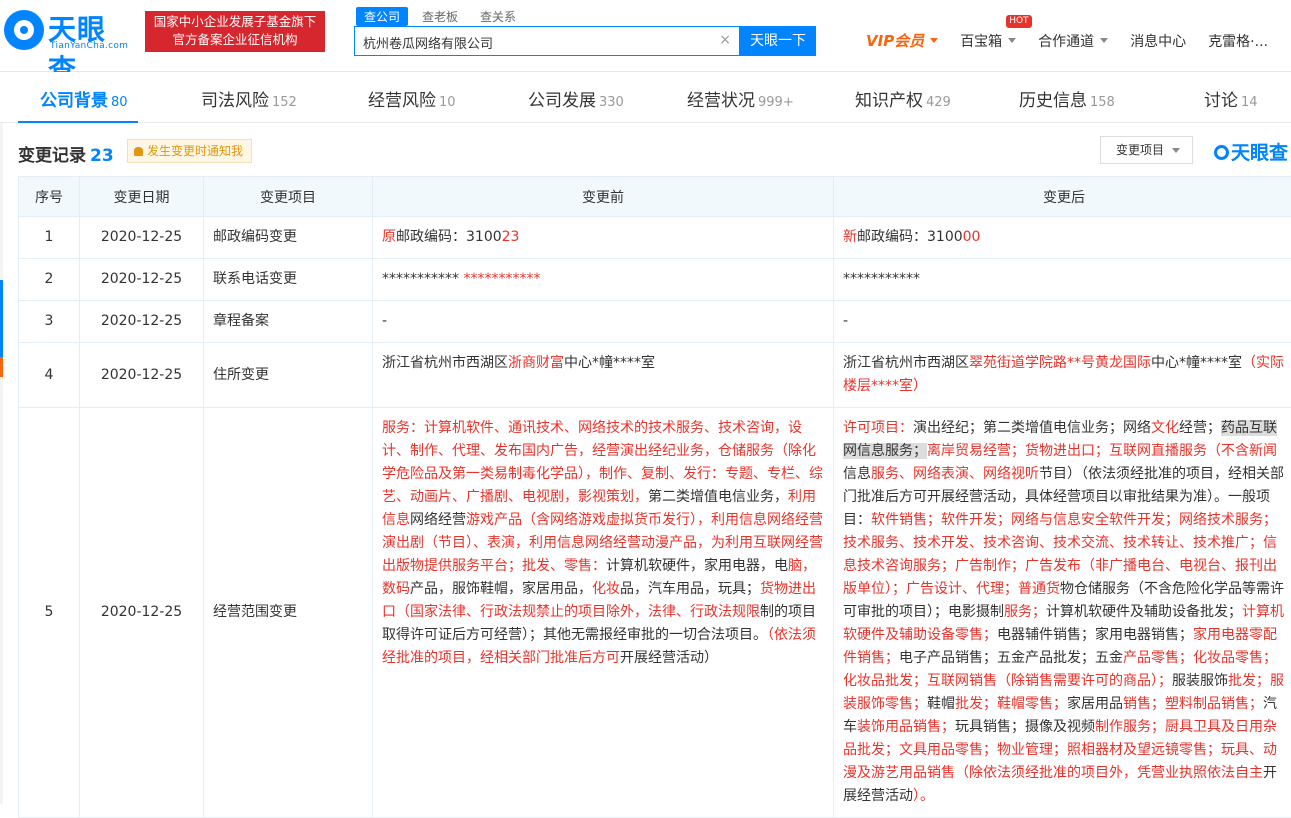  What do you see at coordinates (1221, 152) in the screenshot?
I see `eye-logo-icon` at bounding box center [1221, 152].